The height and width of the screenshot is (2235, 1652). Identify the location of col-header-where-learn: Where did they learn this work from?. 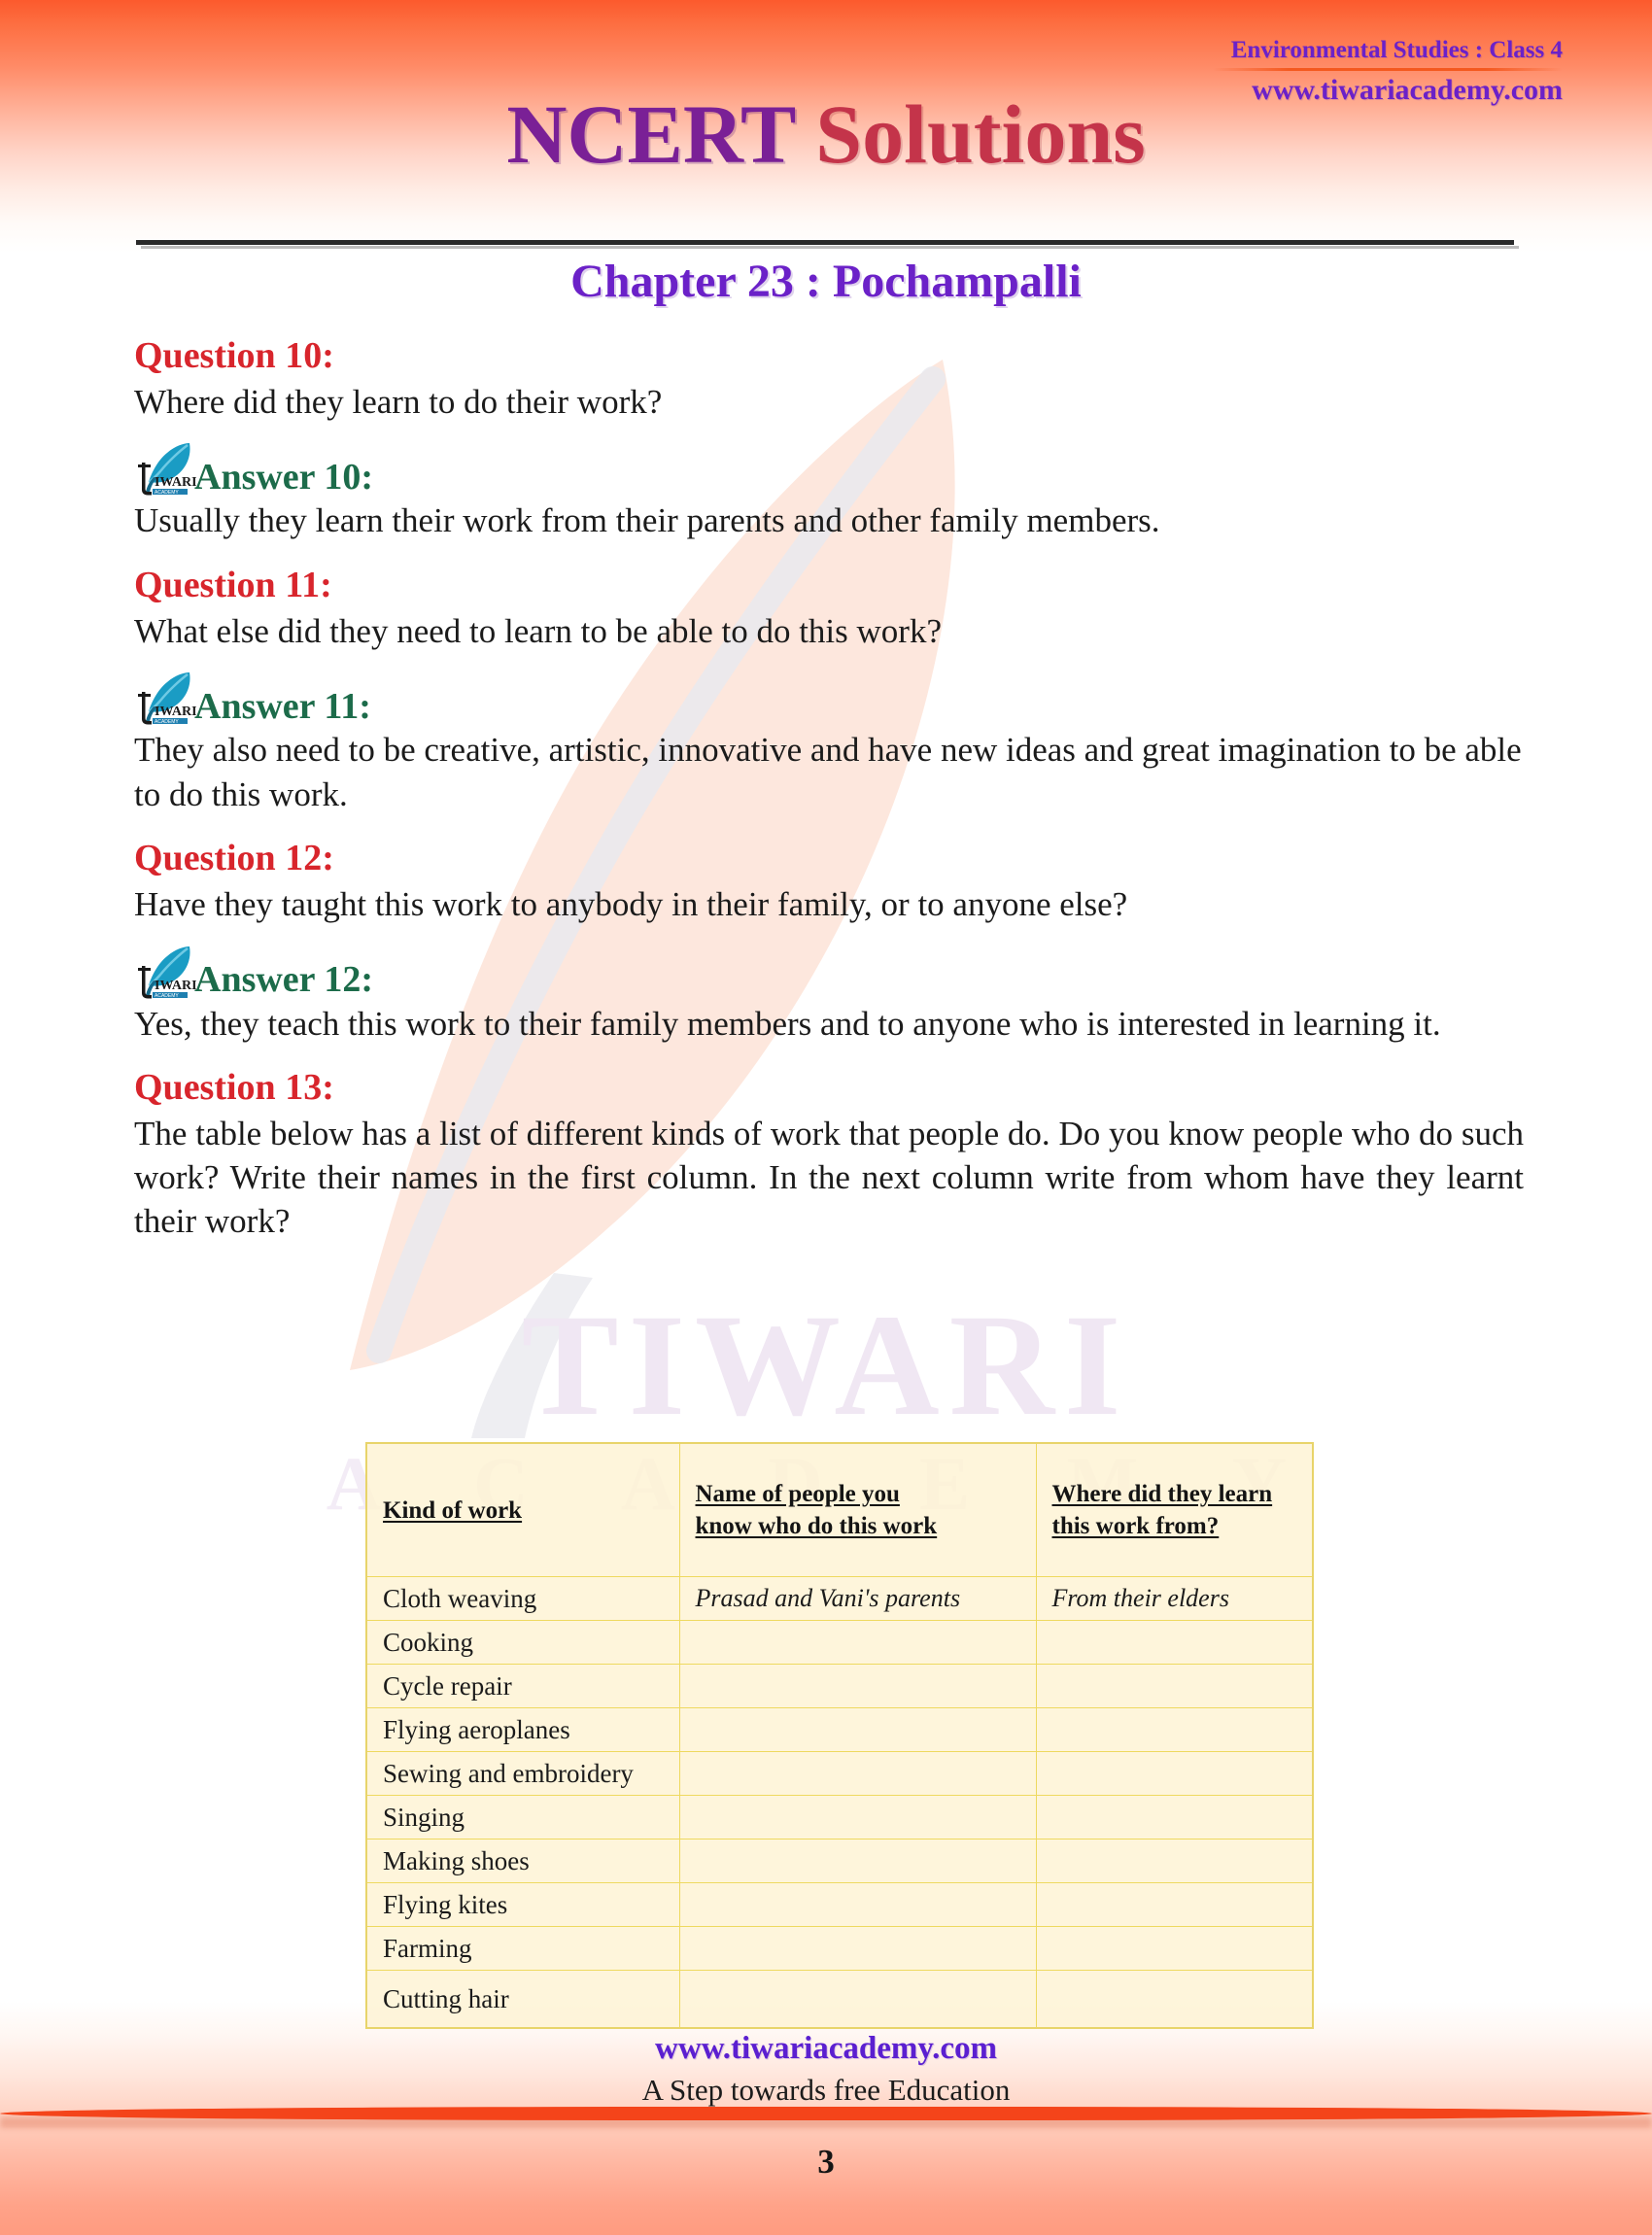
(1174, 1510).